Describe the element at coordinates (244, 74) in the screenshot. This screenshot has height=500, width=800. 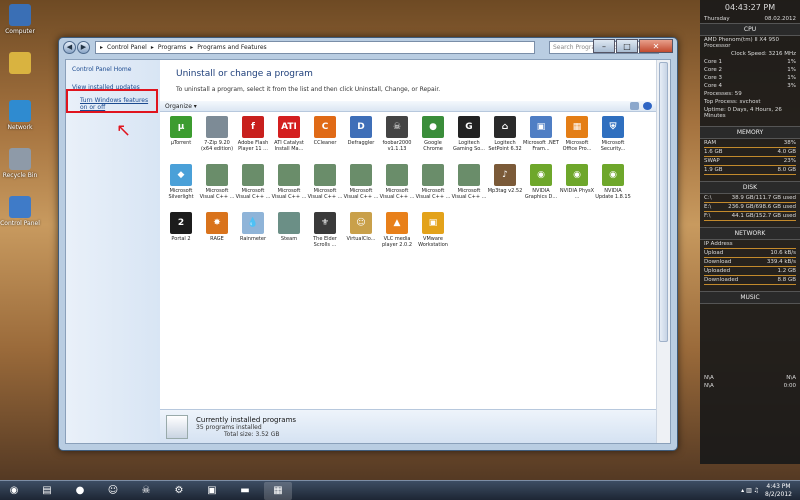
I see `page-title: Uninstall or change a program` at that location.